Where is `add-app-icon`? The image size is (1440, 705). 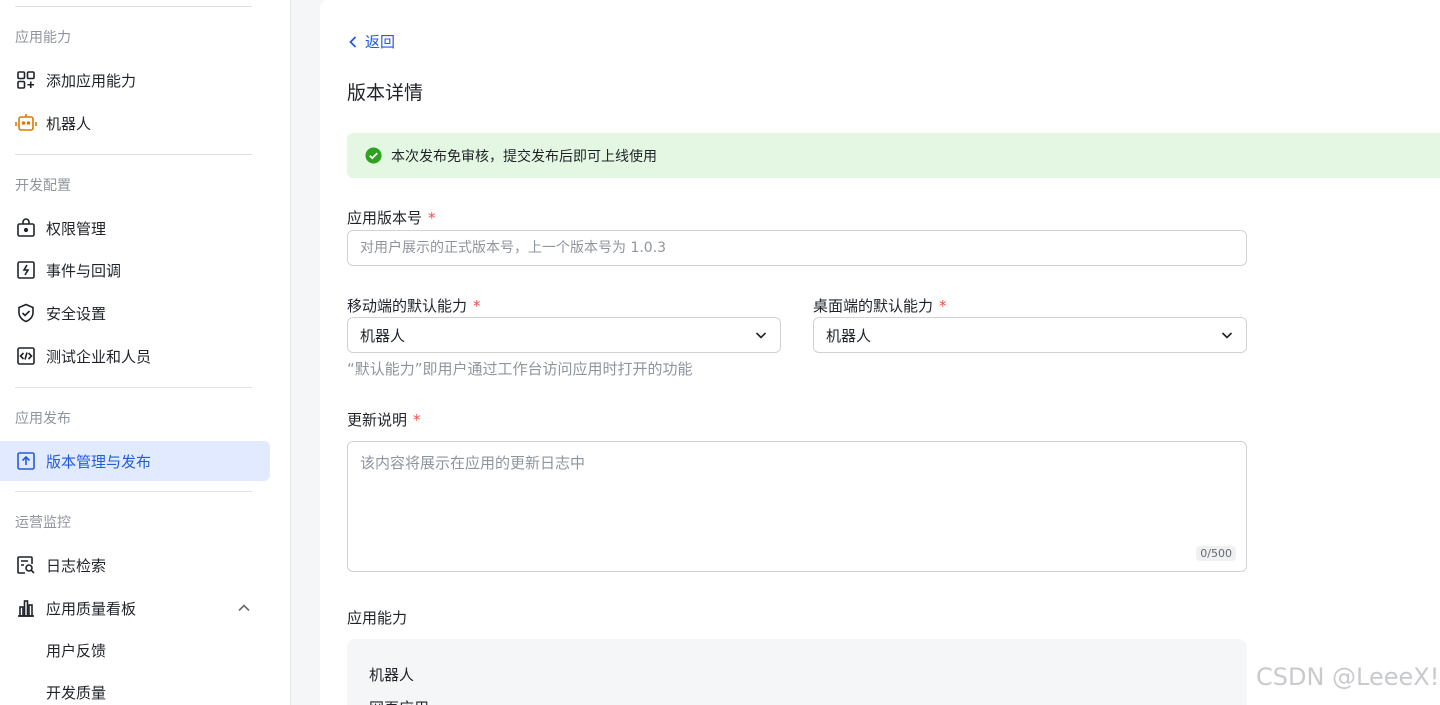
add-app-icon is located at coordinates (26, 80).